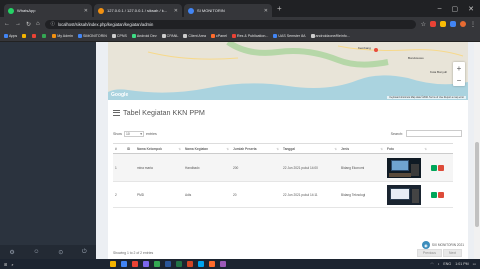  What do you see at coordinates (48, 10) in the screenshot?
I see `browser-tab-whatsapp: WhatsApp ✕` at bounding box center [48, 10].